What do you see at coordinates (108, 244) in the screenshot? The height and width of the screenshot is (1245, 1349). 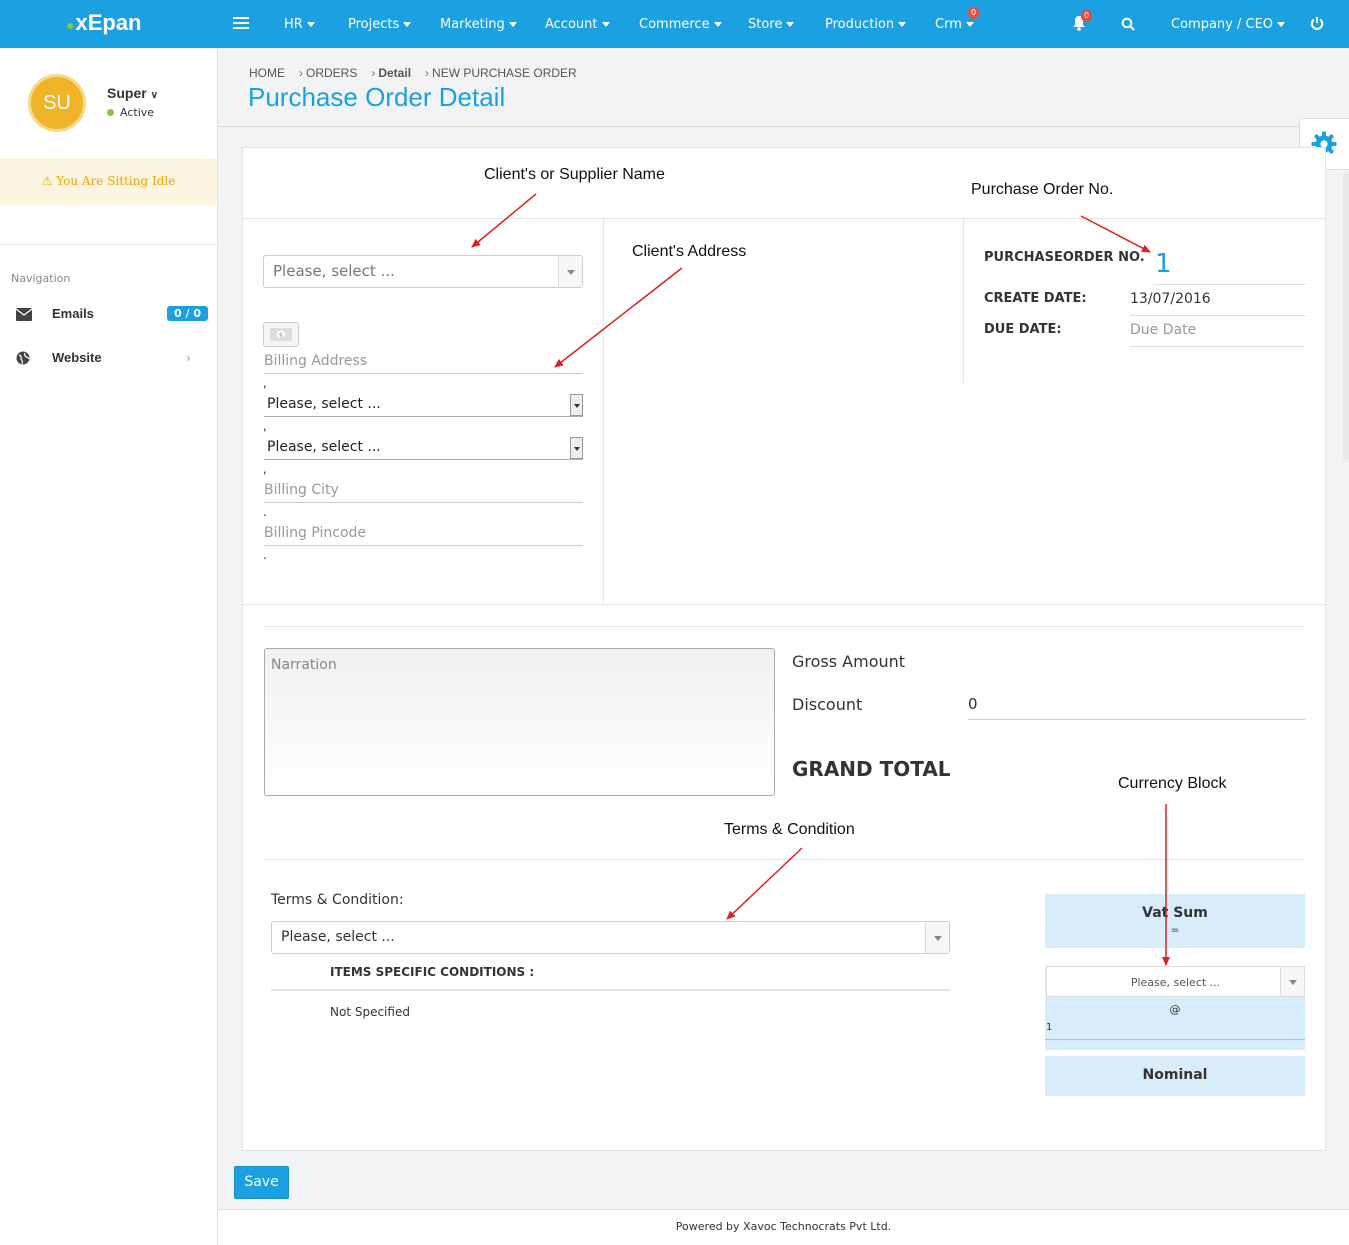 I see `sidebar-divider` at bounding box center [108, 244].